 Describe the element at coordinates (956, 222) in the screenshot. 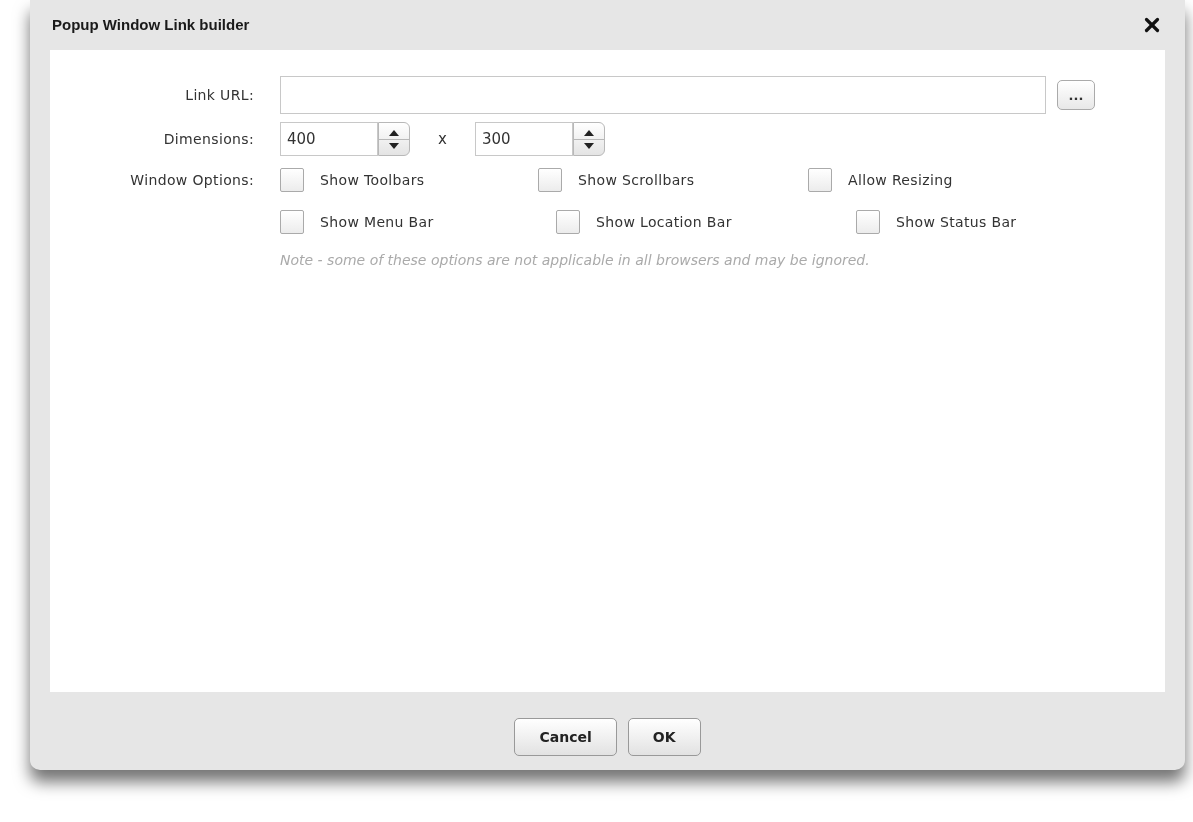

I see `checkbox-label: Show Status Bar` at that location.